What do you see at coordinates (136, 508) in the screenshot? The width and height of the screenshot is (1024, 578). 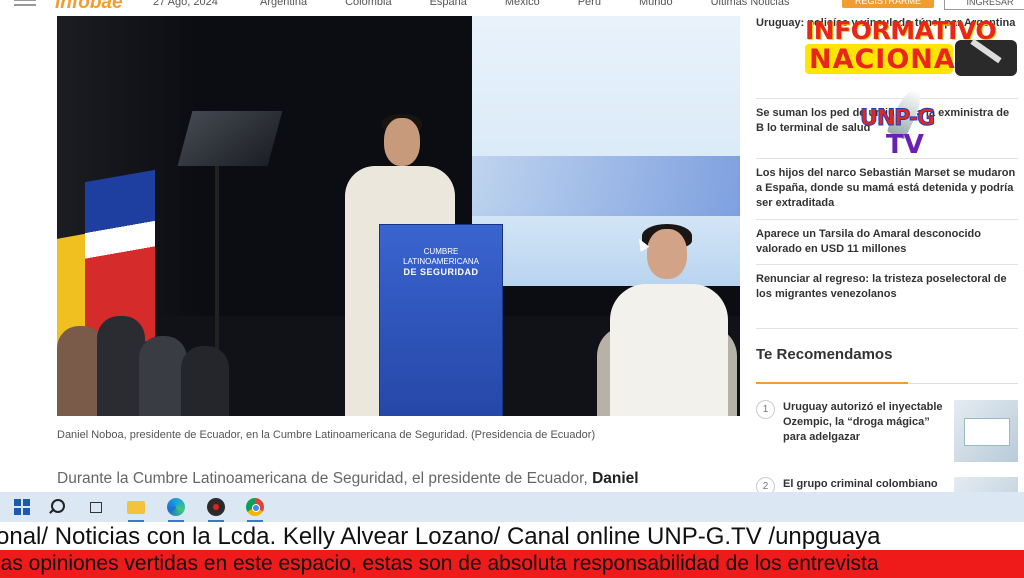 I see `file-explorer-icon` at bounding box center [136, 508].